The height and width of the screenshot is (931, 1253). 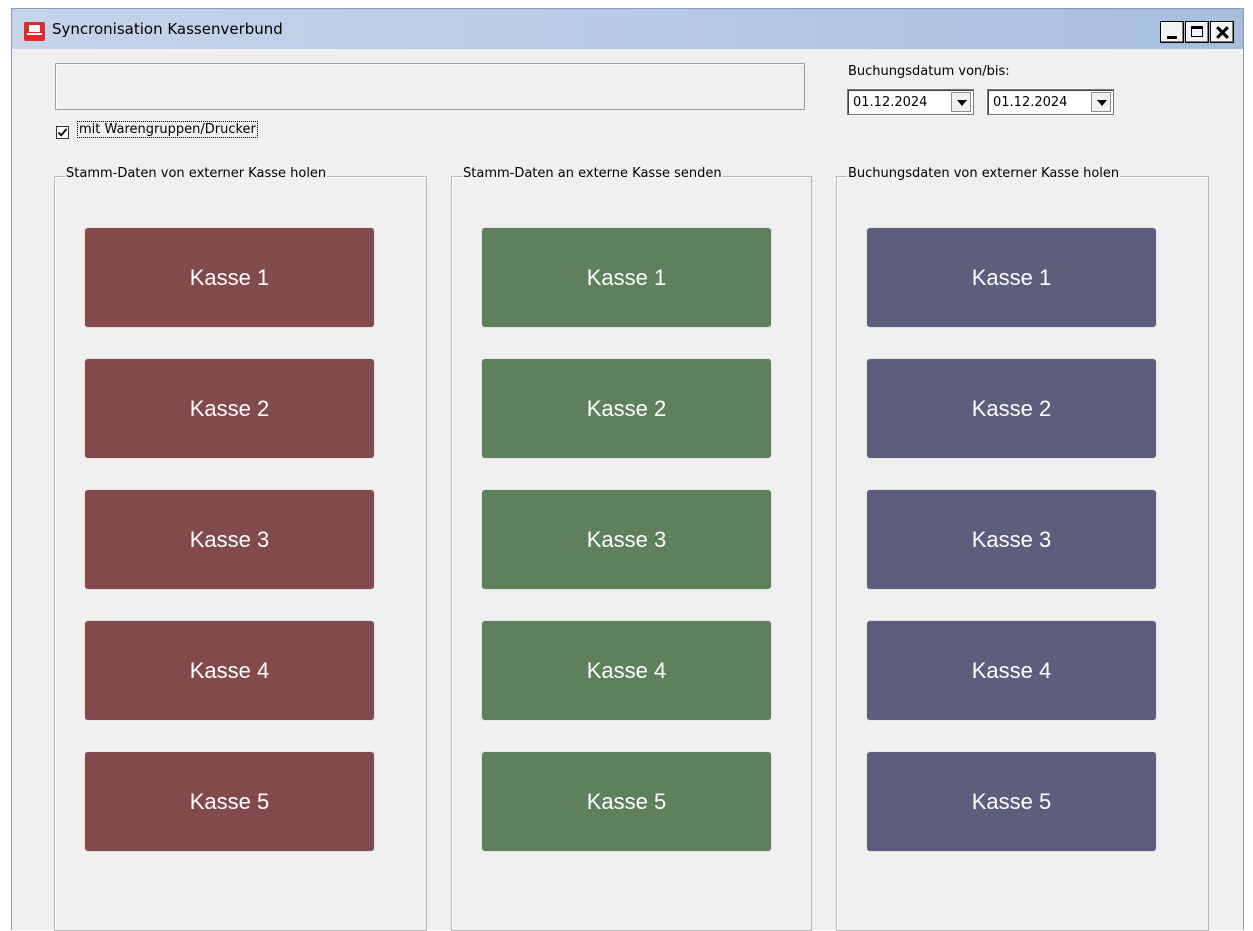 I want to click on booking-date-label: Buchungsdatum von/bis:, so click(x=929, y=71).